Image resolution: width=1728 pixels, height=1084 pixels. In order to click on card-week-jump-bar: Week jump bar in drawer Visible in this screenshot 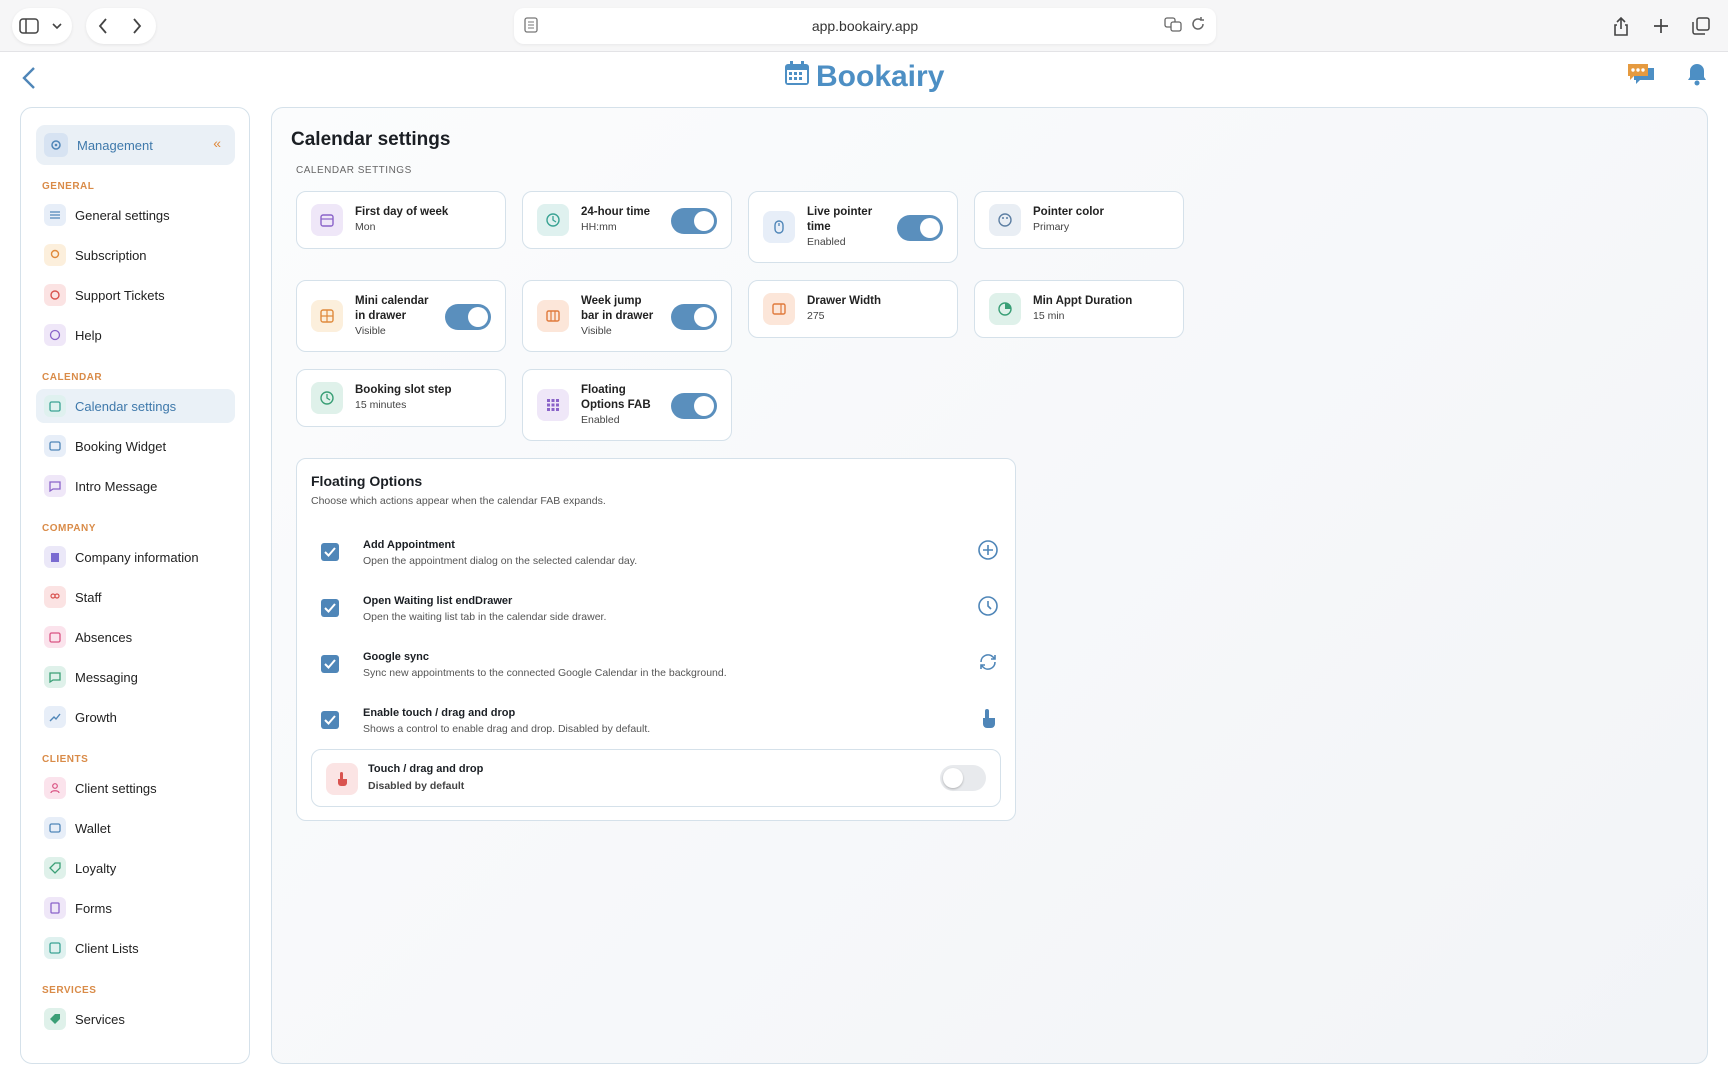, I will do `click(627, 316)`.